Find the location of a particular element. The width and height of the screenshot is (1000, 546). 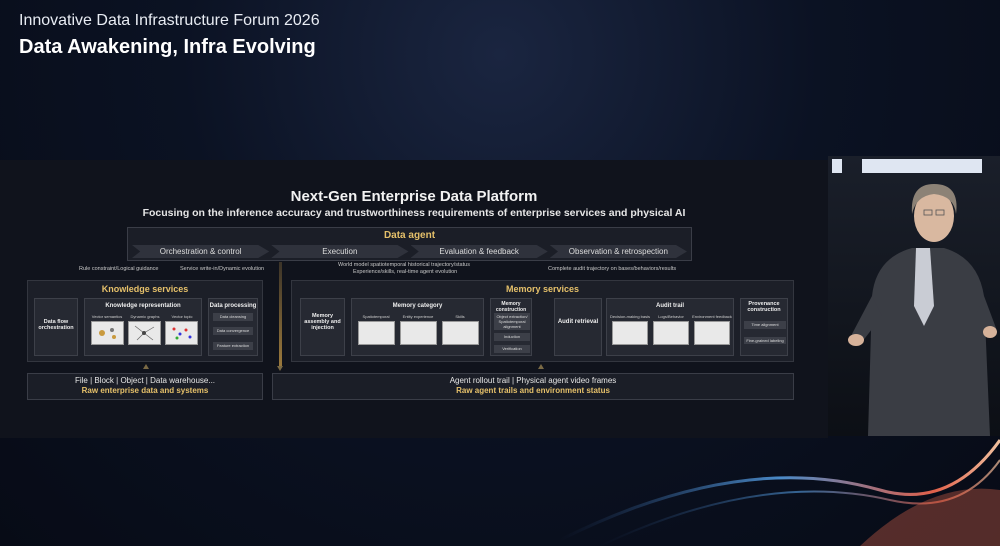

agent-step: Evaluation & feedback is located at coordinates (479, 251).